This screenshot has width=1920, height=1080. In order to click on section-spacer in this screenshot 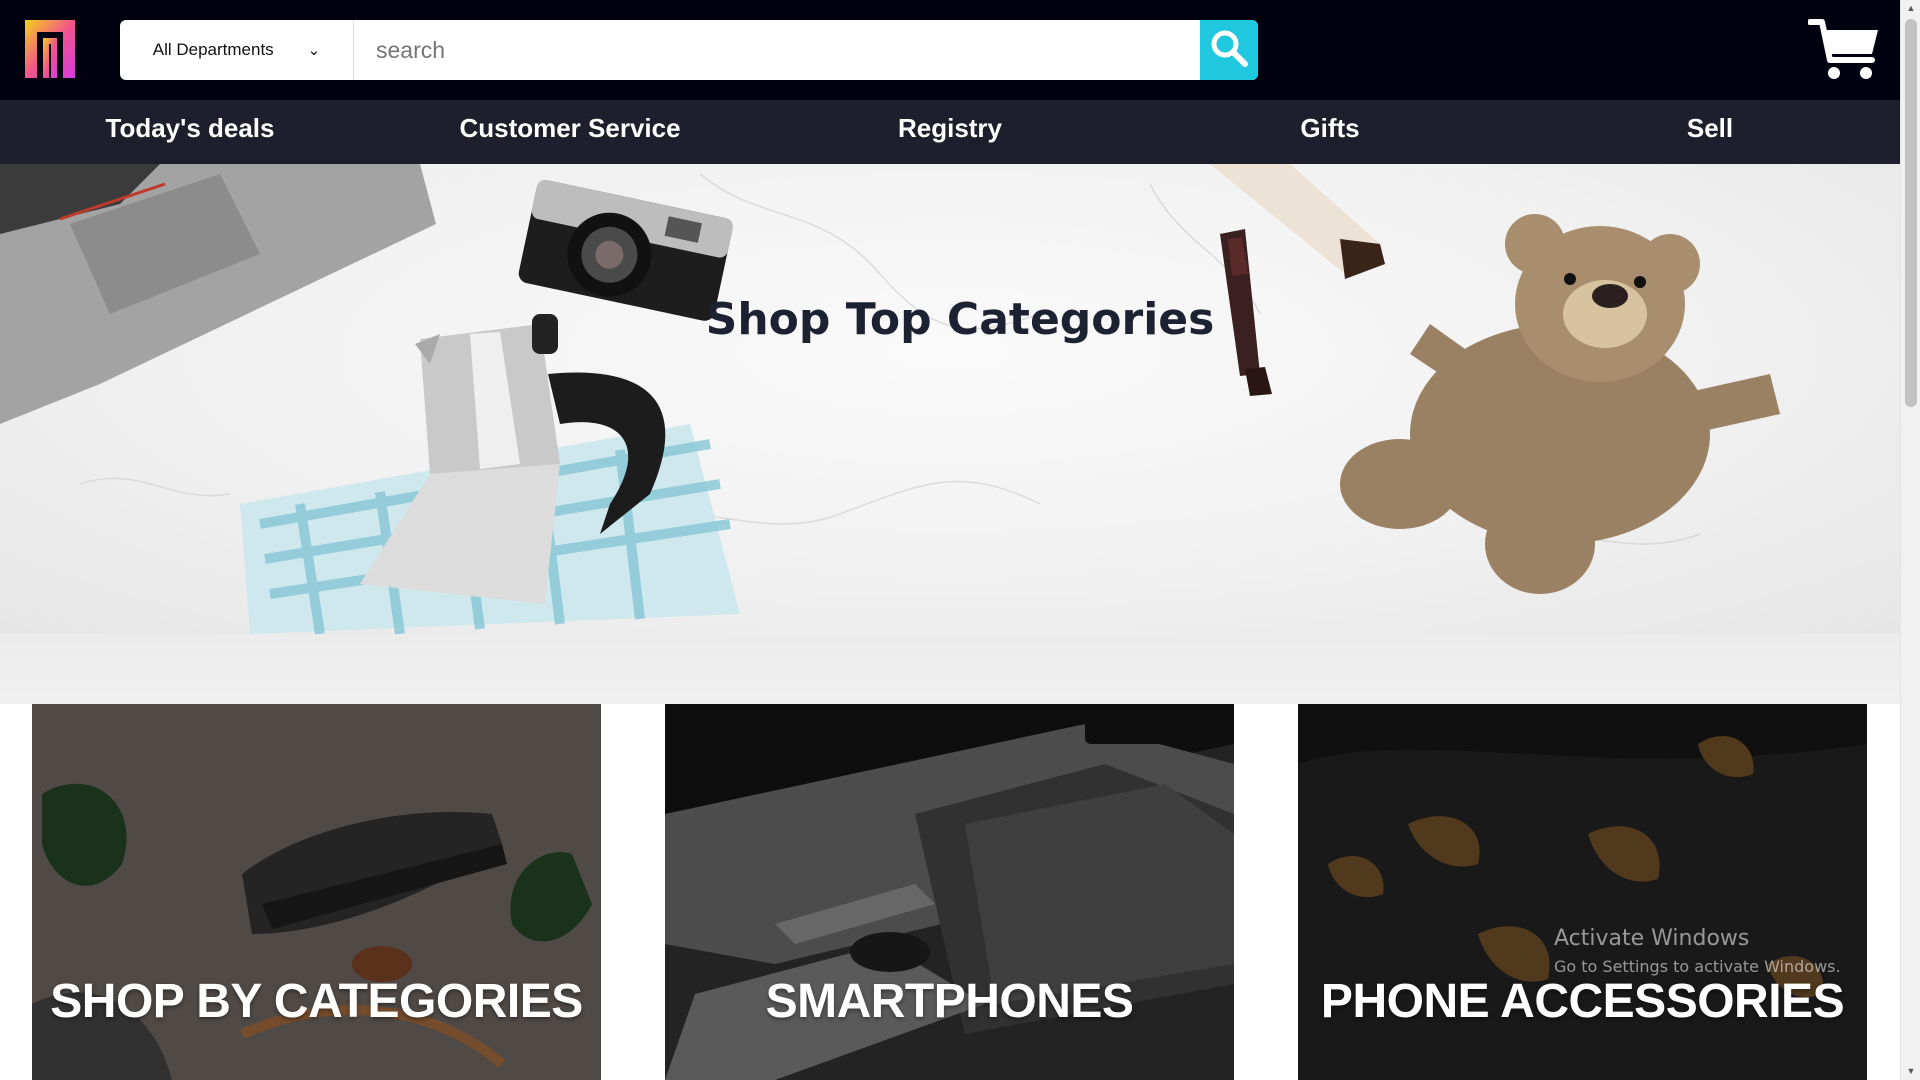, I will do `click(950, 669)`.